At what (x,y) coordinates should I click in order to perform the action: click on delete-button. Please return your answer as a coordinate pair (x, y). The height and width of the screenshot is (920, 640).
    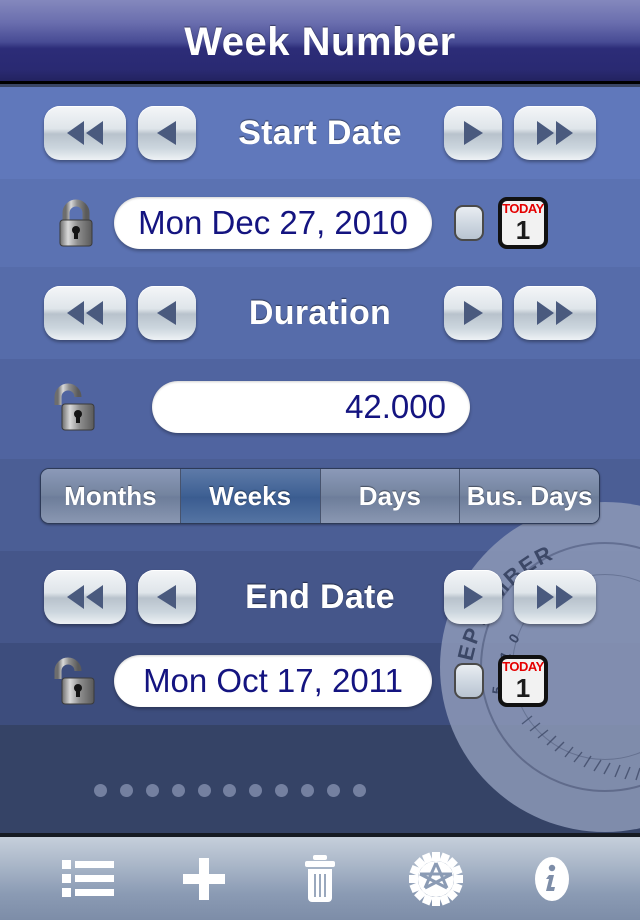
    Looking at the image, I should click on (320, 879).